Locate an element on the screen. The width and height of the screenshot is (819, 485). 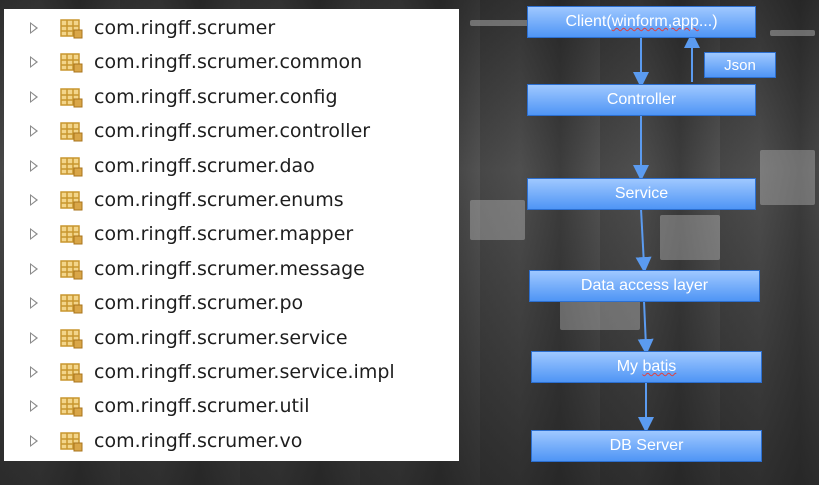
arrow-dal-to-mybatis is located at coordinates (645, 327).